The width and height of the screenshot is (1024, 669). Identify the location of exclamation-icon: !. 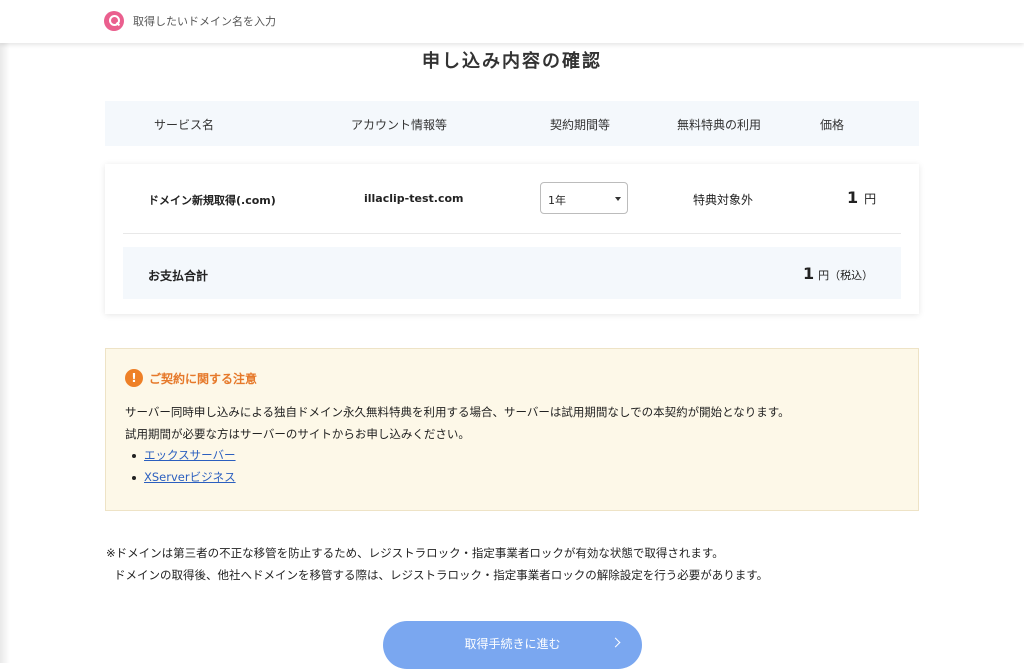
(134, 378).